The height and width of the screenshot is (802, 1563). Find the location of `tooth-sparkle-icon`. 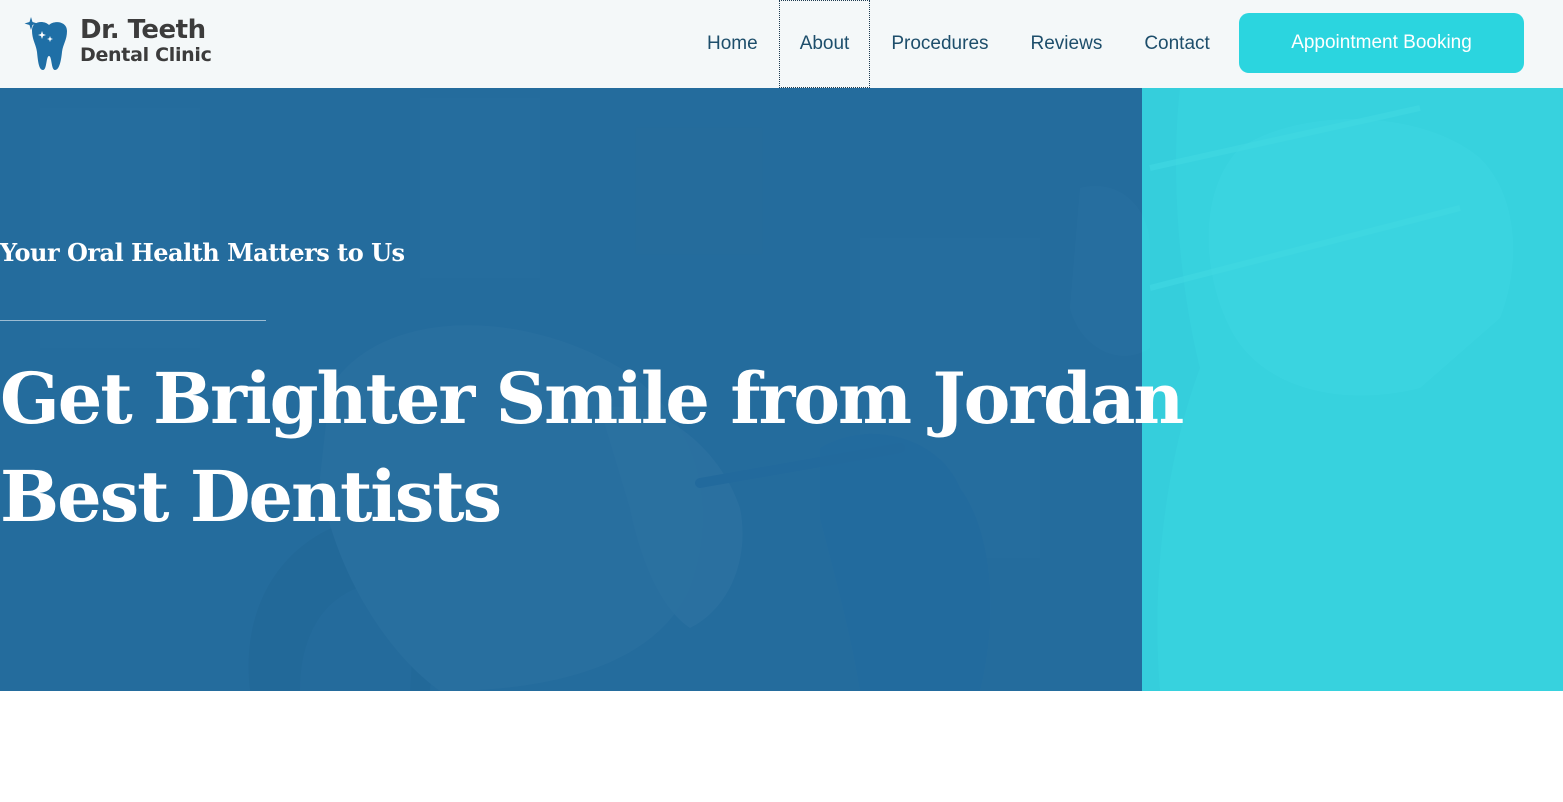

tooth-sparkle-icon is located at coordinates (45, 44).